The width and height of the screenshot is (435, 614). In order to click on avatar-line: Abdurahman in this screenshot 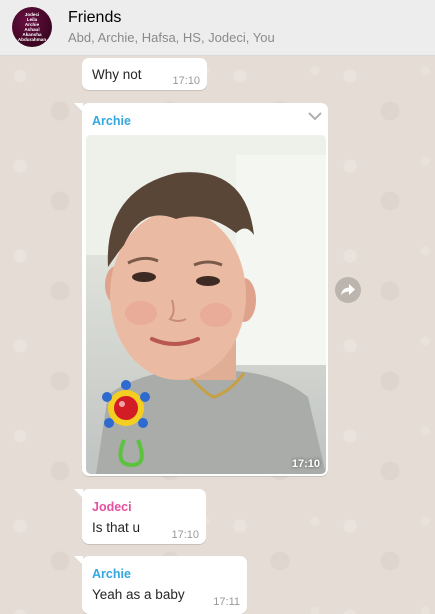, I will do `click(32, 40)`.